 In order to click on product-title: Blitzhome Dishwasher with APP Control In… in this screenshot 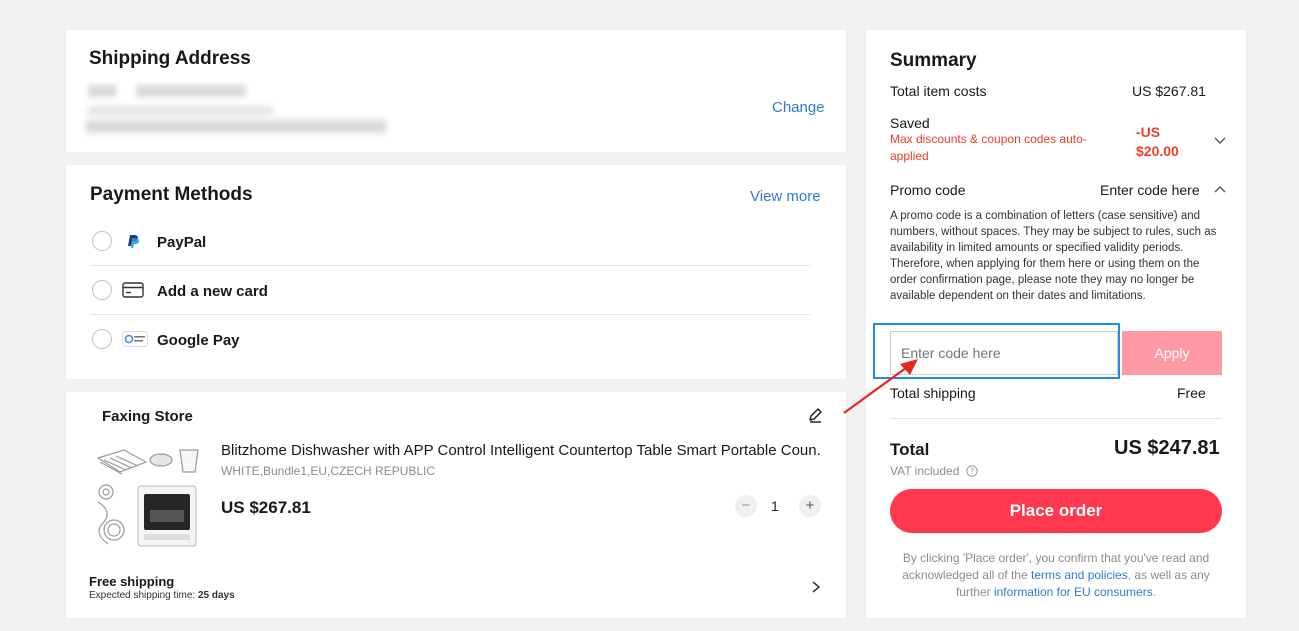, I will do `click(521, 450)`.